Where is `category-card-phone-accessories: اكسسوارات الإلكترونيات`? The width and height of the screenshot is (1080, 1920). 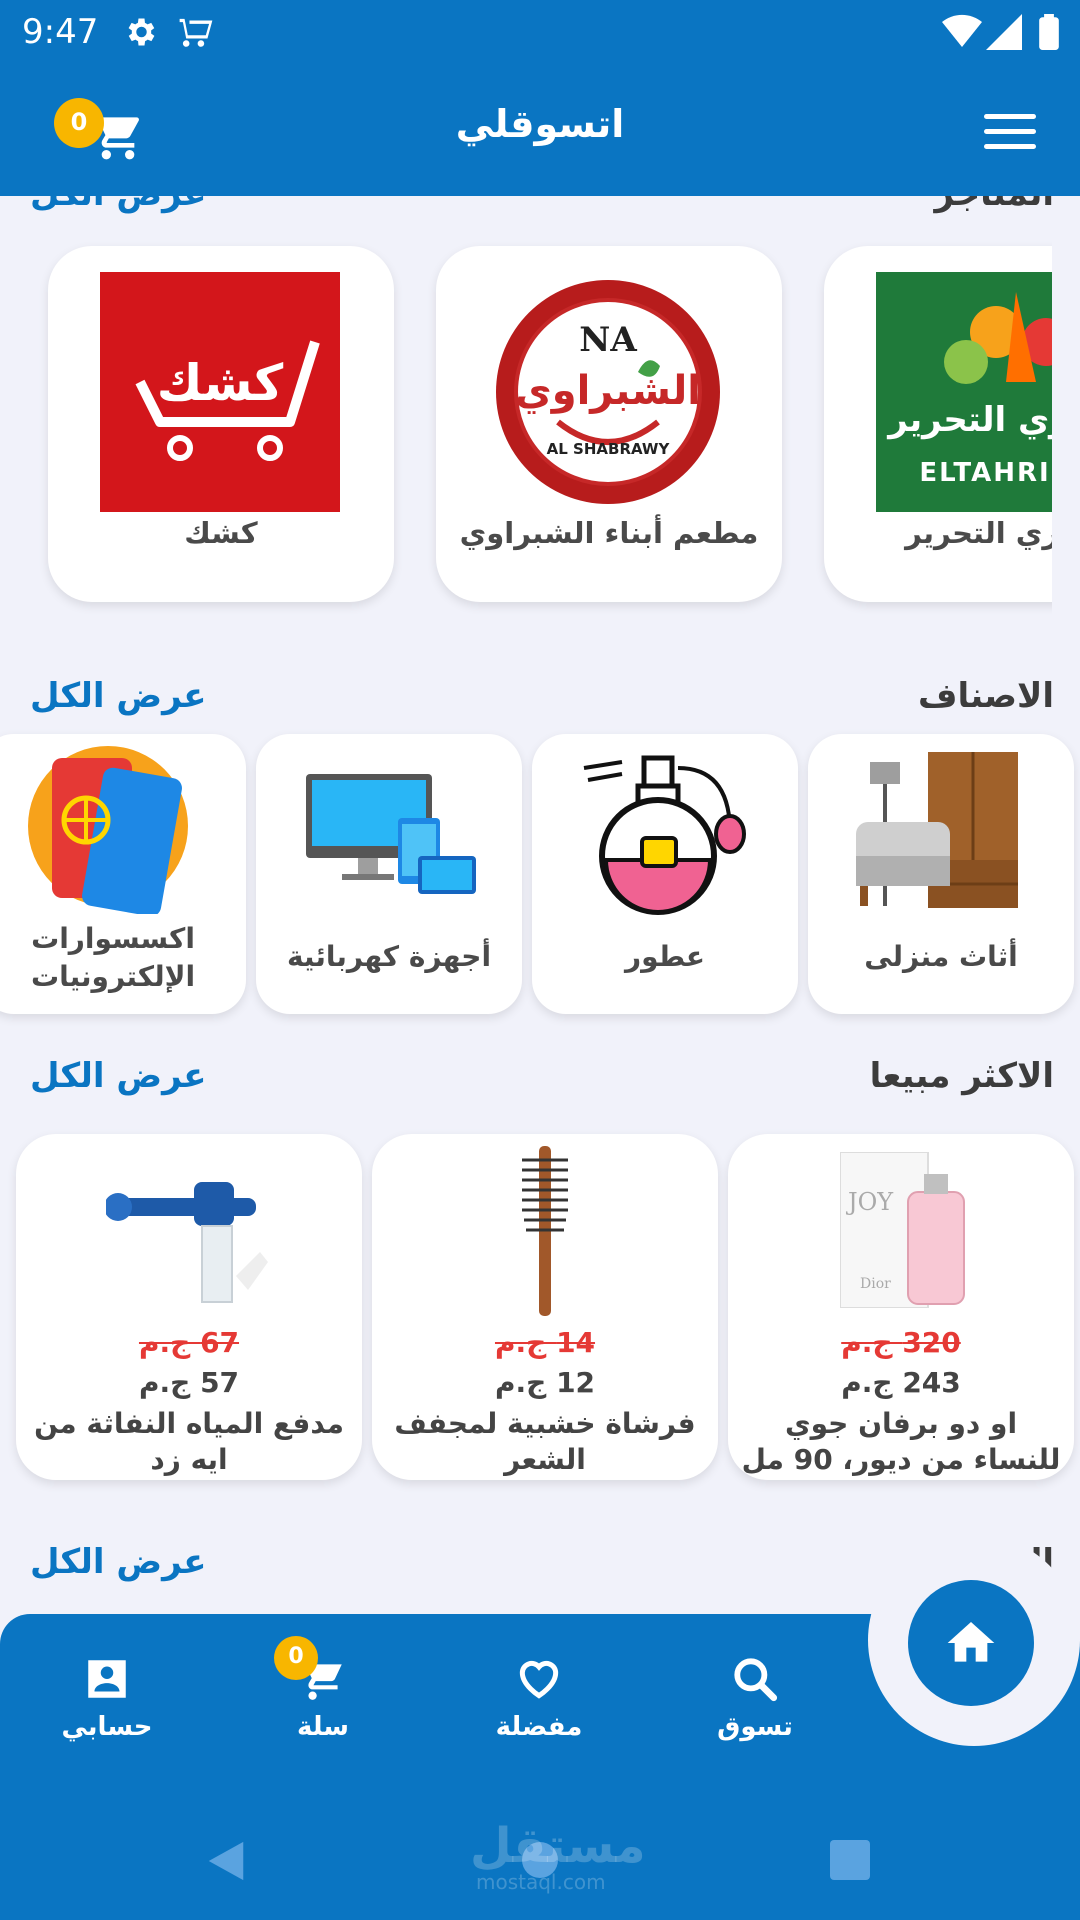
category-card-phone-accessories: اكسسوارات الإلكترونيات is located at coordinates (123, 874).